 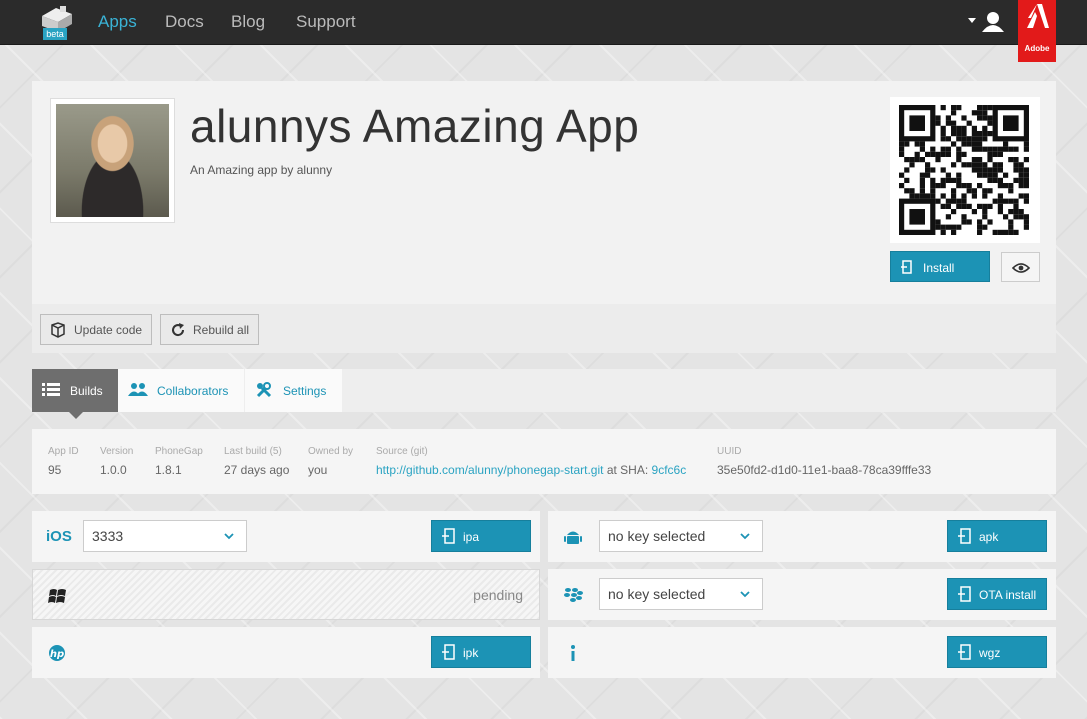 What do you see at coordinates (57, 596) in the screenshot?
I see `windows-icon` at bounding box center [57, 596].